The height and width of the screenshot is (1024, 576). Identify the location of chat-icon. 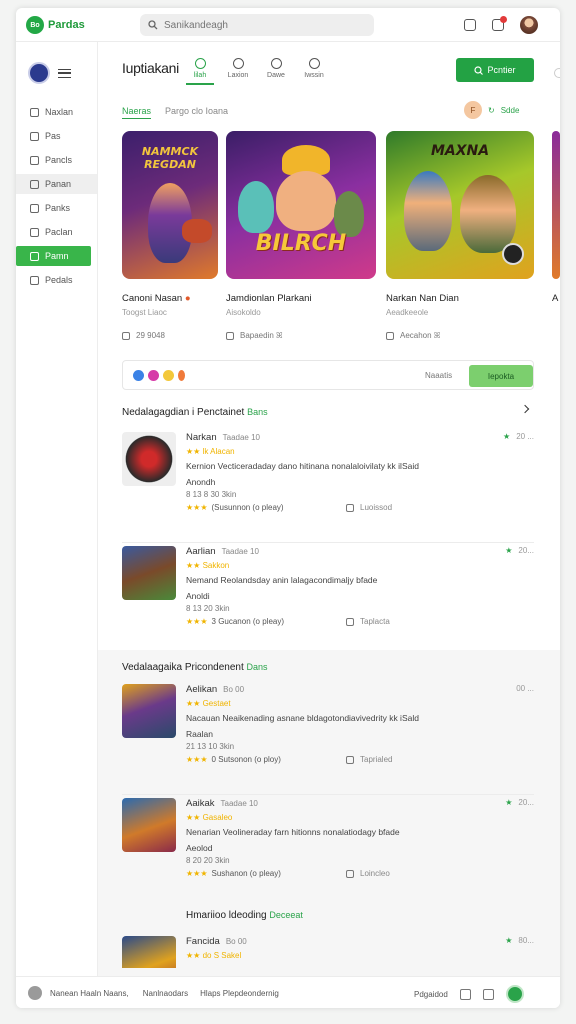
(465, 994).